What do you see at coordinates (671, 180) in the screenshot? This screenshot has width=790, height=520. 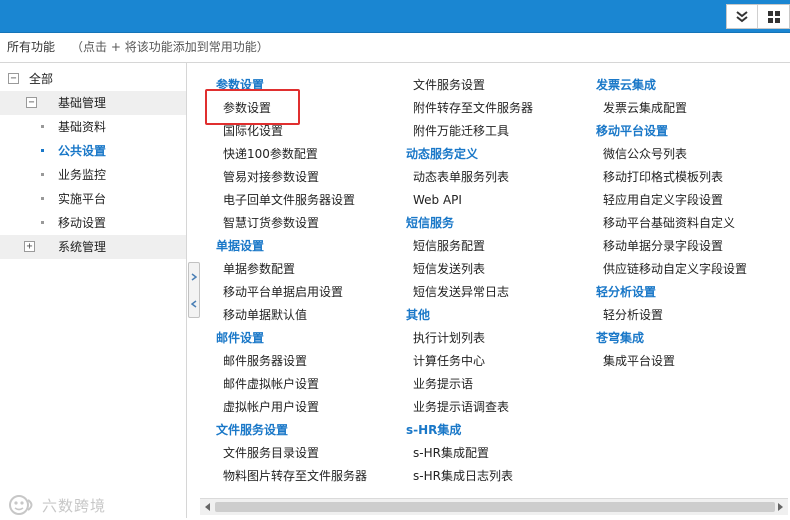 I see `function-link: 移动打印格式模板列表` at bounding box center [671, 180].